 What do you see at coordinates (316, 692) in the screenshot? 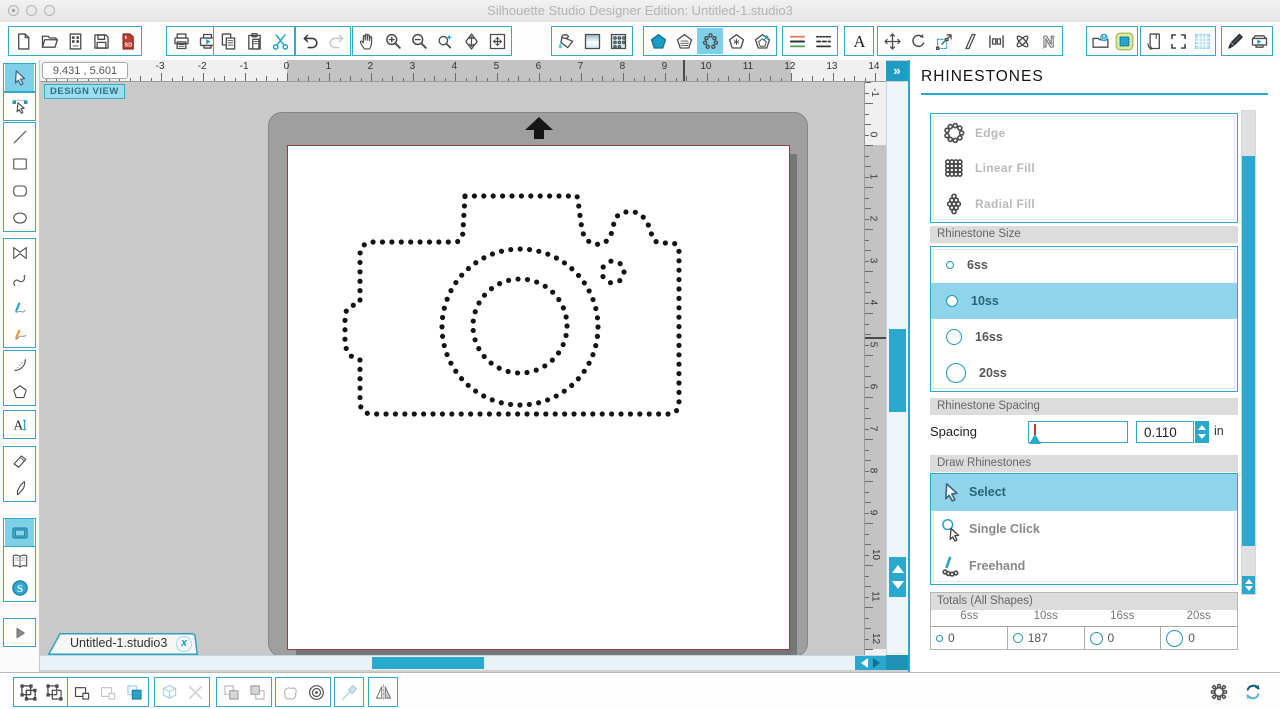
I see `object-align-icon` at bounding box center [316, 692].